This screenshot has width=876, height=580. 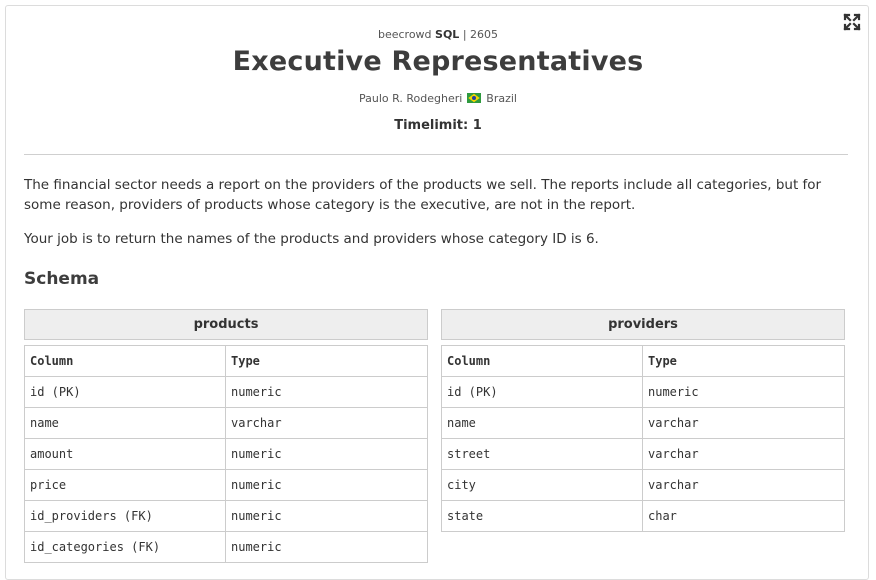 I want to click on table-row: street varchar, so click(x=643, y=454).